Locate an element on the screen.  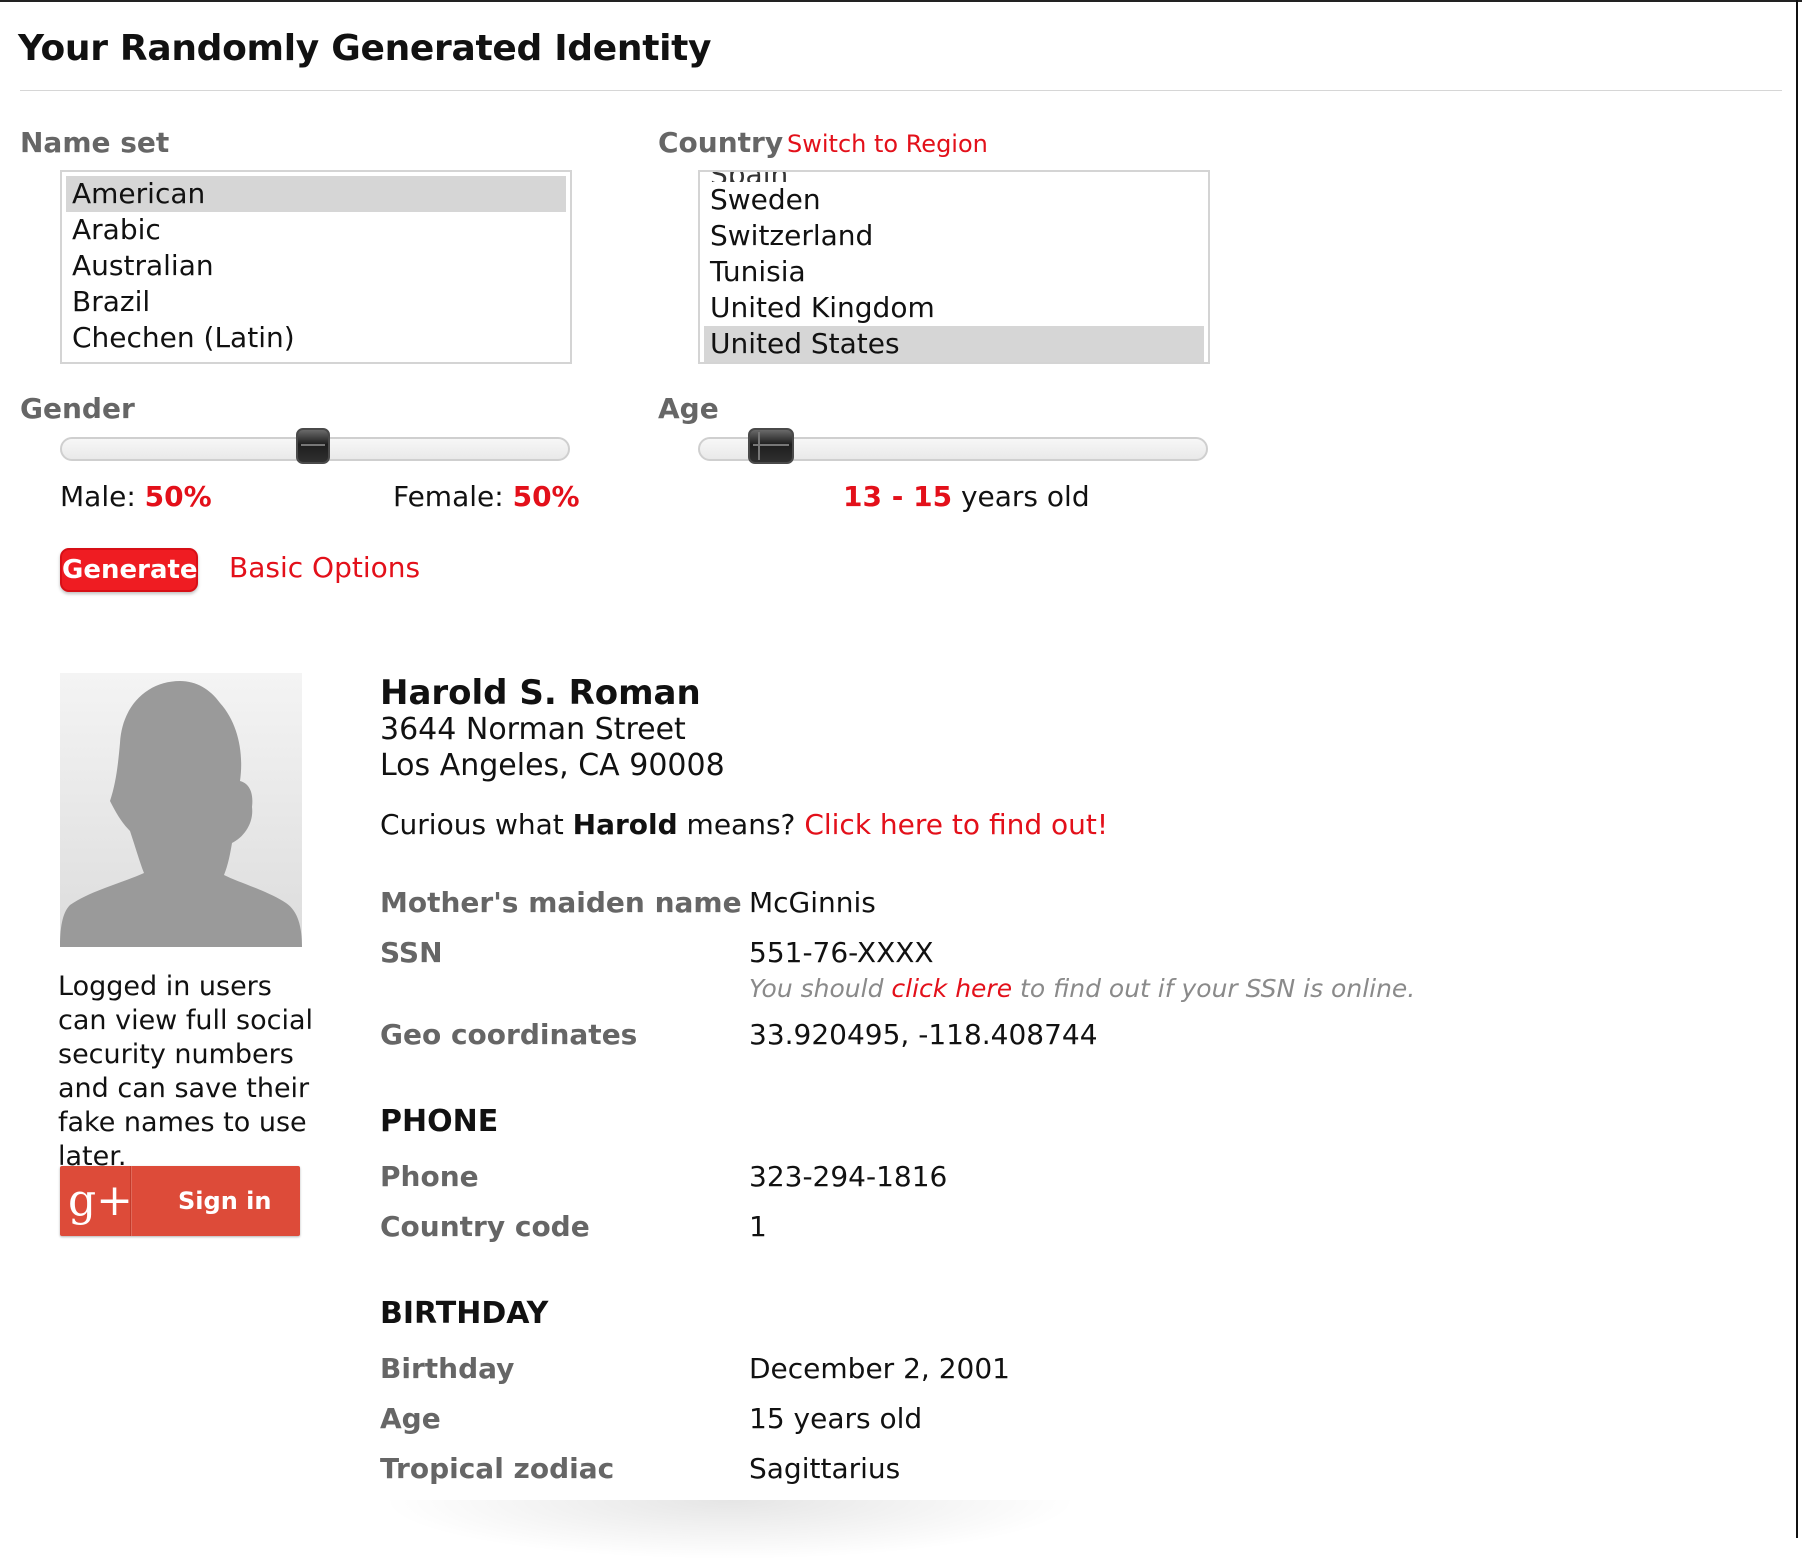
ssn-value: 551-76-XXXX is located at coordinates (841, 952).